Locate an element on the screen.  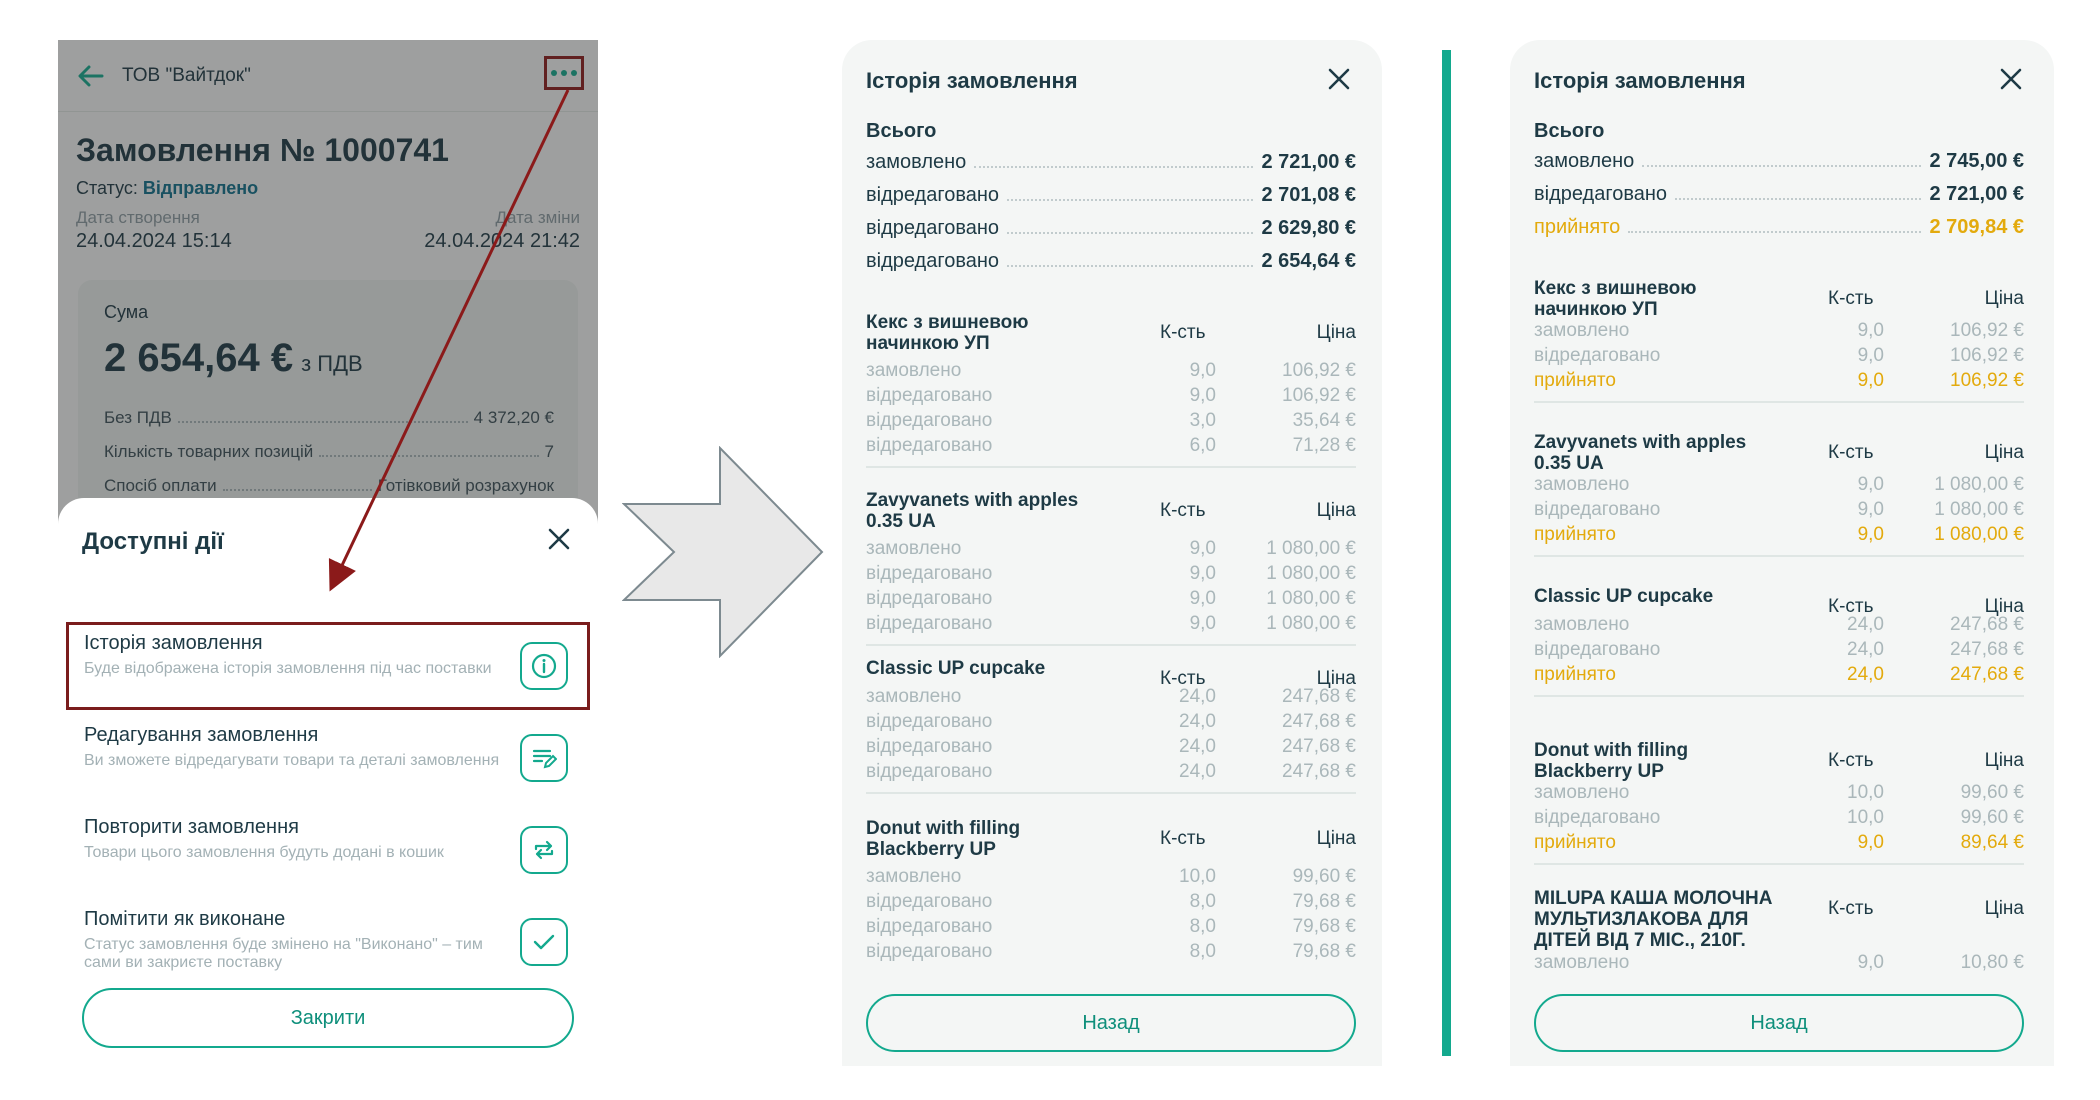
history-row: відредаговано 3,0 35,64 € is located at coordinates (1111, 422).